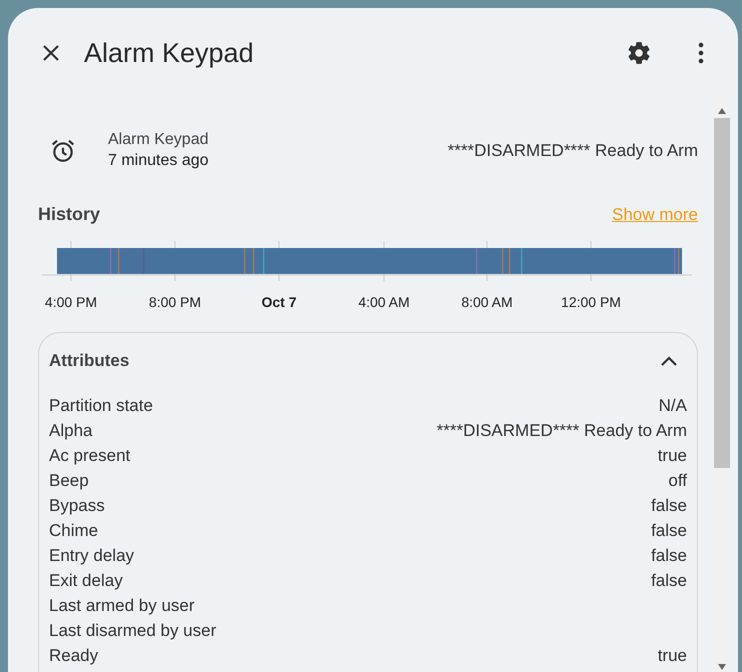 This screenshot has height=672, width=742. What do you see at coordinates (69, 481) in the screenshot?
I see `attribute-name: Beep` at bounding box center [69, 481].